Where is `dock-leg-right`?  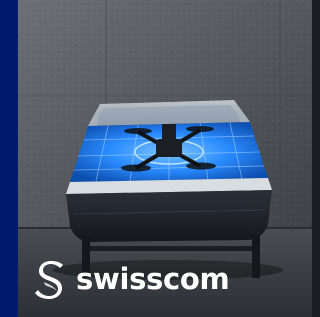
dock-leg-right is located at coordinates (256, 256).